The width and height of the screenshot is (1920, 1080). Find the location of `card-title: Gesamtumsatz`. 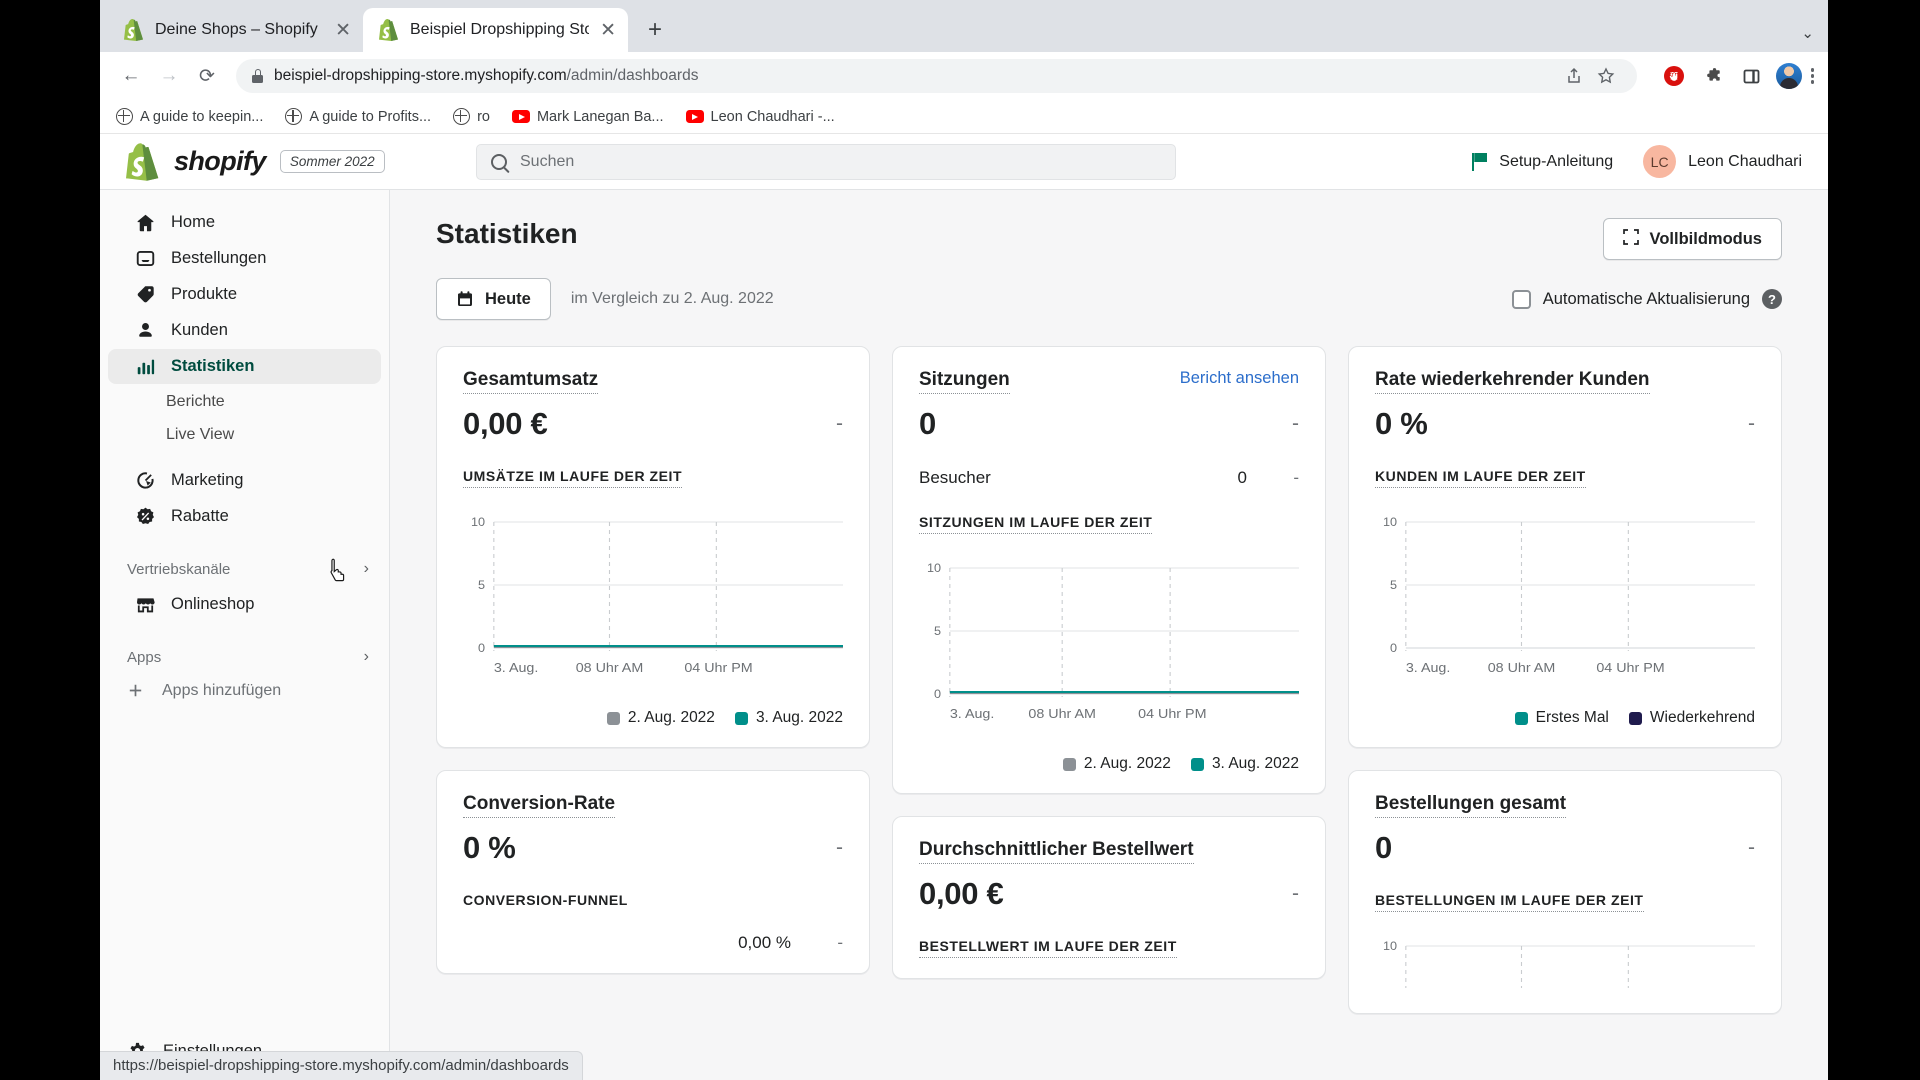

card-title: Gesamtumsatz is located at coordinates (531, 381).